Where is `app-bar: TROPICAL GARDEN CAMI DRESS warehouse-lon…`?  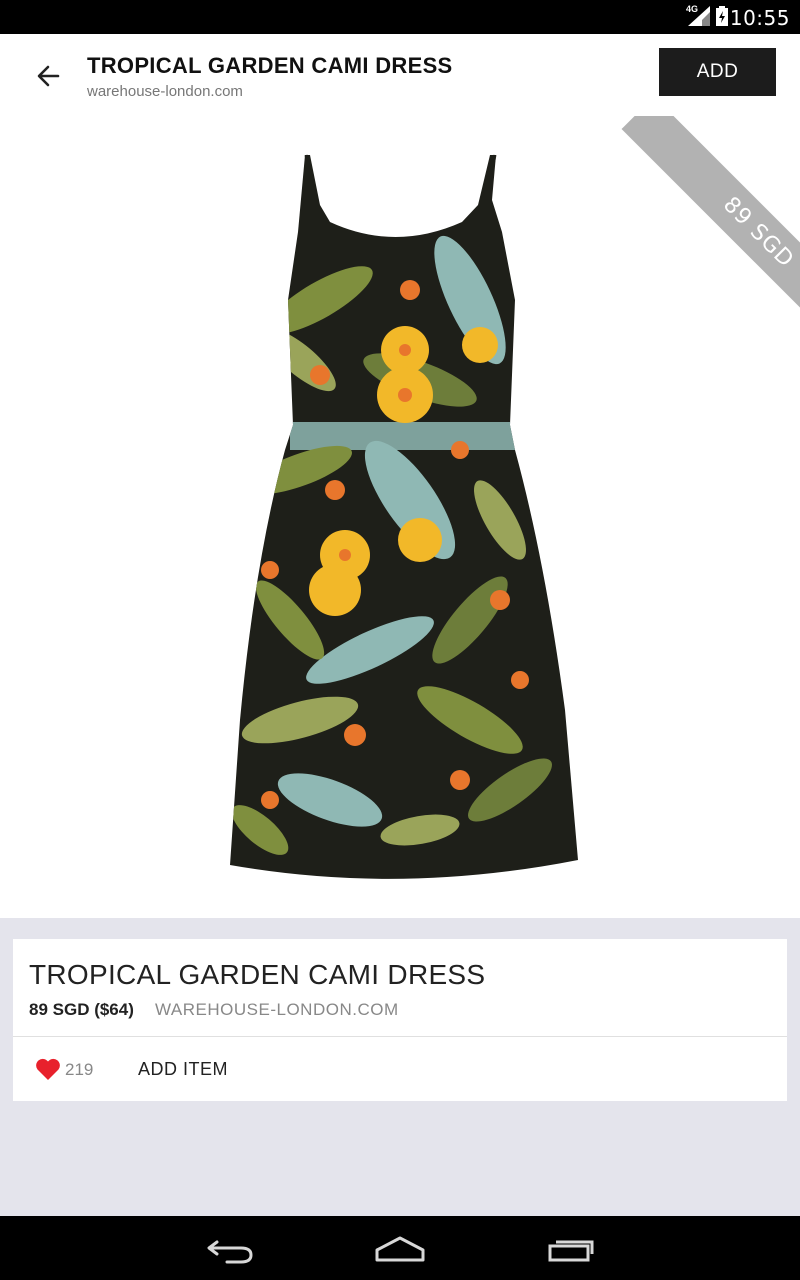 app-bar: TROPICAL GARDEN CAMI DRESS warehouse-lon… is located at coordinates (400, 75).